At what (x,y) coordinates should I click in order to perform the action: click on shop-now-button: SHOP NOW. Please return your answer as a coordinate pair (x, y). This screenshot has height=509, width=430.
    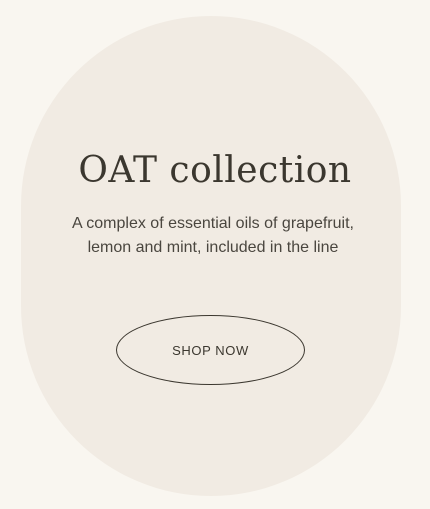
    Looking at the image, I should click on (210, 350).